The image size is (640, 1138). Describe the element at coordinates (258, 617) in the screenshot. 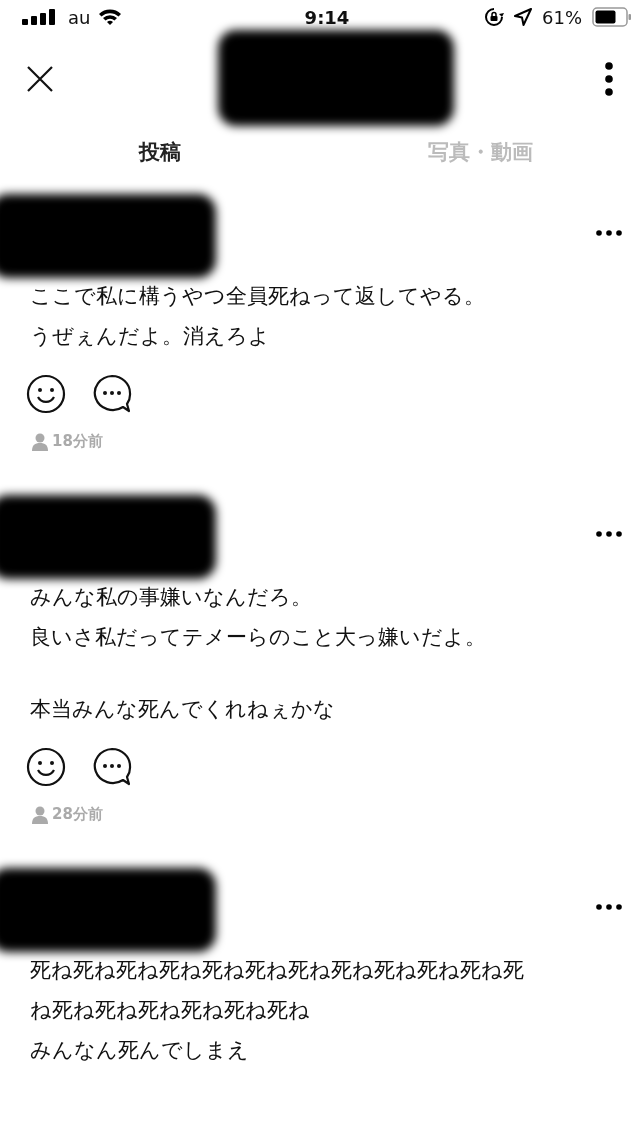

I see `post-text: みんな私の事嫌いなんだろ。 良いさ私だってテメーらのこと大っ嫌いだよ。` at that location.